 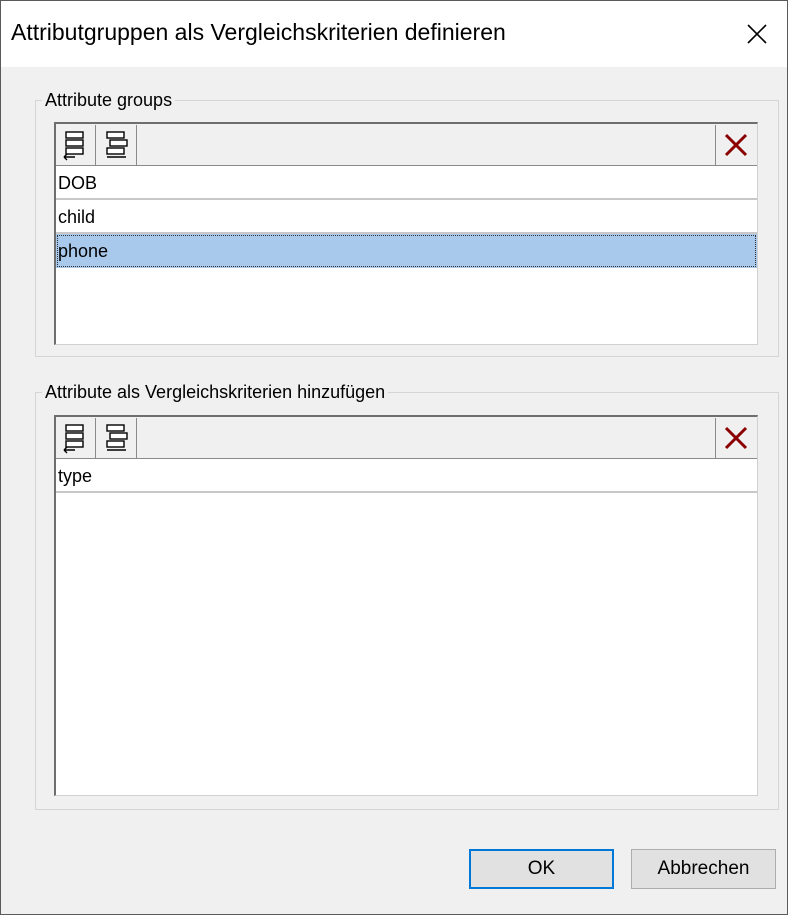 I want to click on ok-button: OK, so click(x=541, y=869).